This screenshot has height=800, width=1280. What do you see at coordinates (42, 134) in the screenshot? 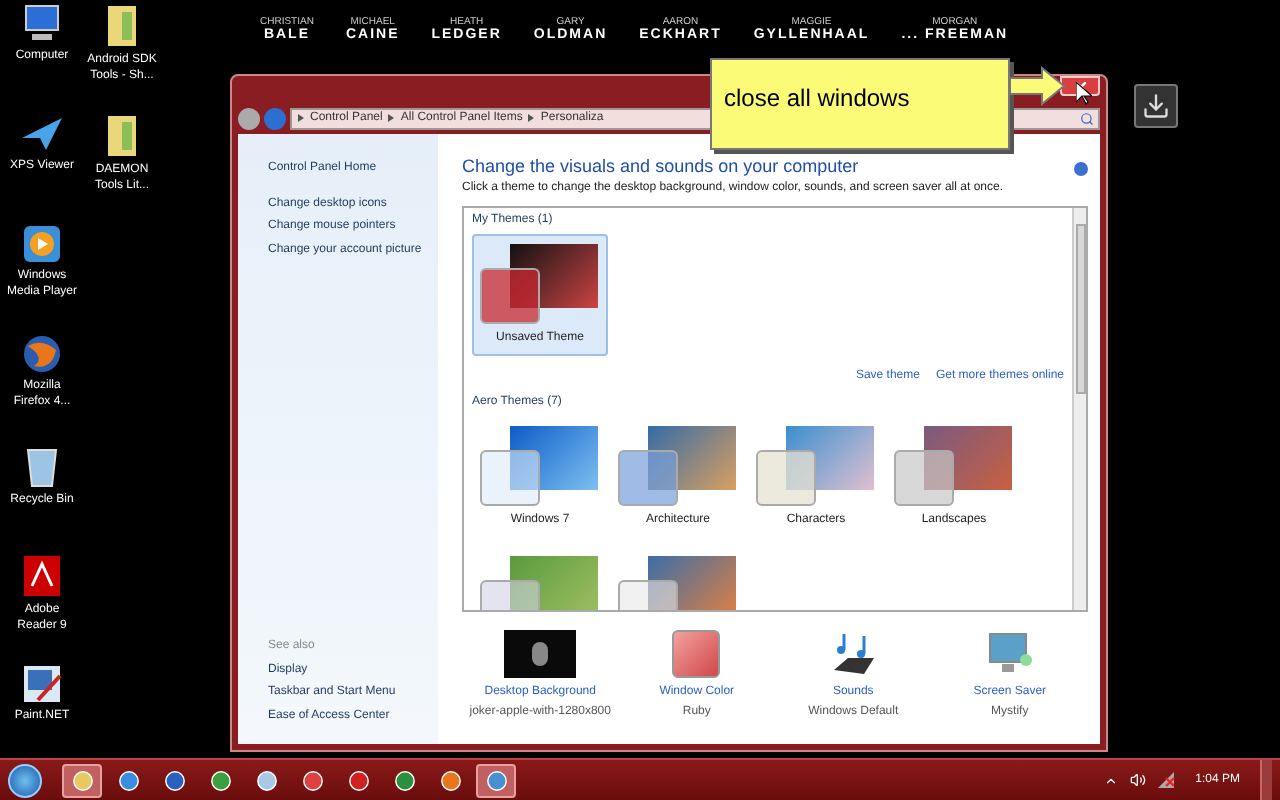
I see `paper-plane-icon` at bounding box center [42, 134].